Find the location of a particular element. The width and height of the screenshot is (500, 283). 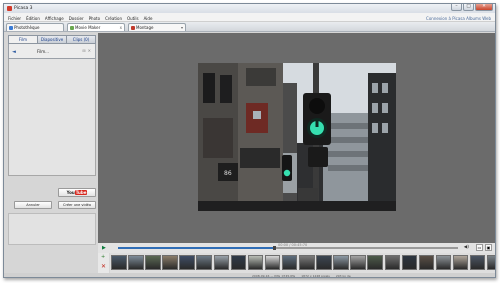

time-display: 00:00 / 00:45:70 is located at coordinates (293, 245).